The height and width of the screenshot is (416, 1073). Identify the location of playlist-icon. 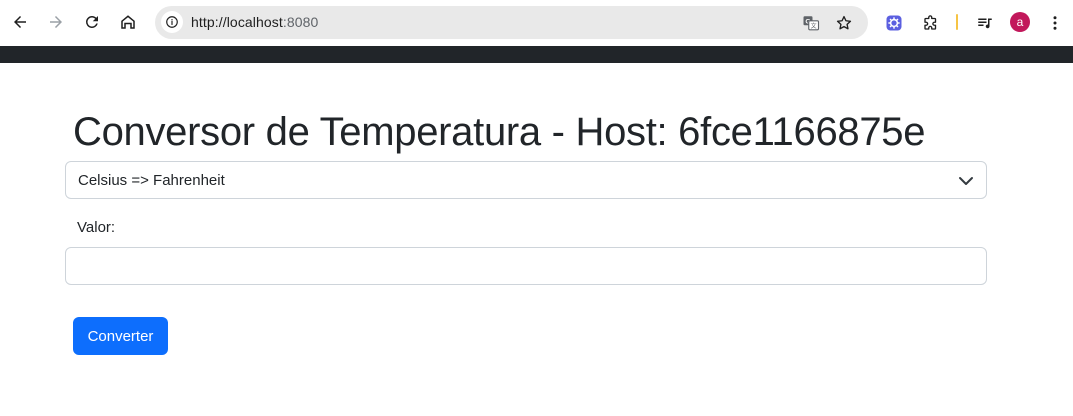
(985, 23).